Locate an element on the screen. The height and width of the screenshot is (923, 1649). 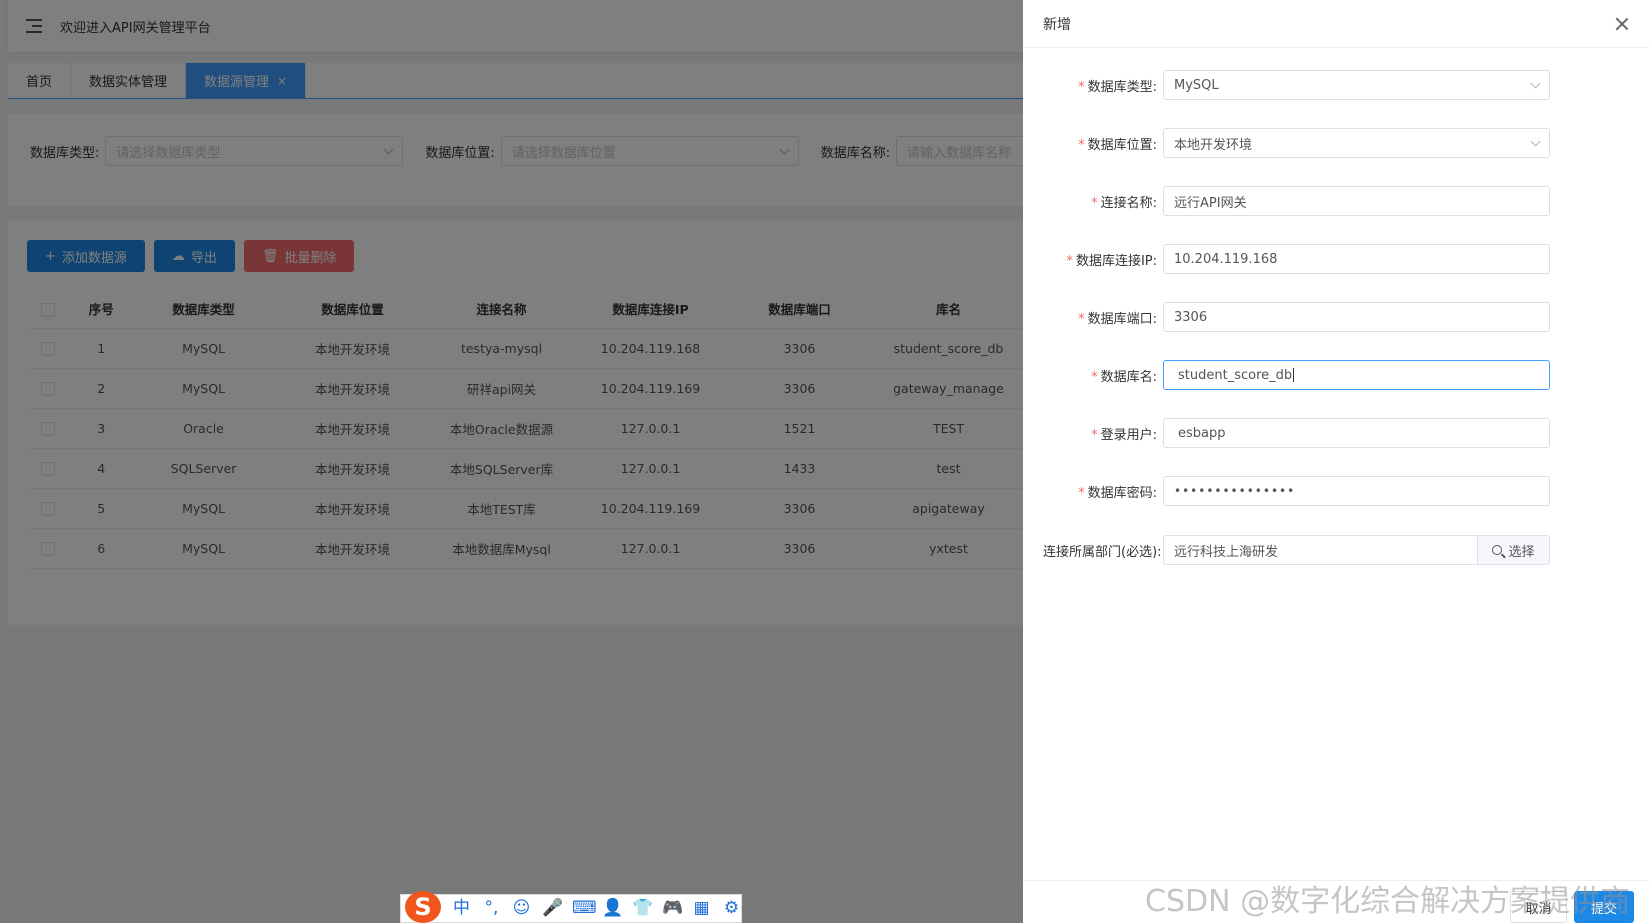
form-row-conn-name: * 连接名称: 远行API网关 is located at coordinates (1309, 201).